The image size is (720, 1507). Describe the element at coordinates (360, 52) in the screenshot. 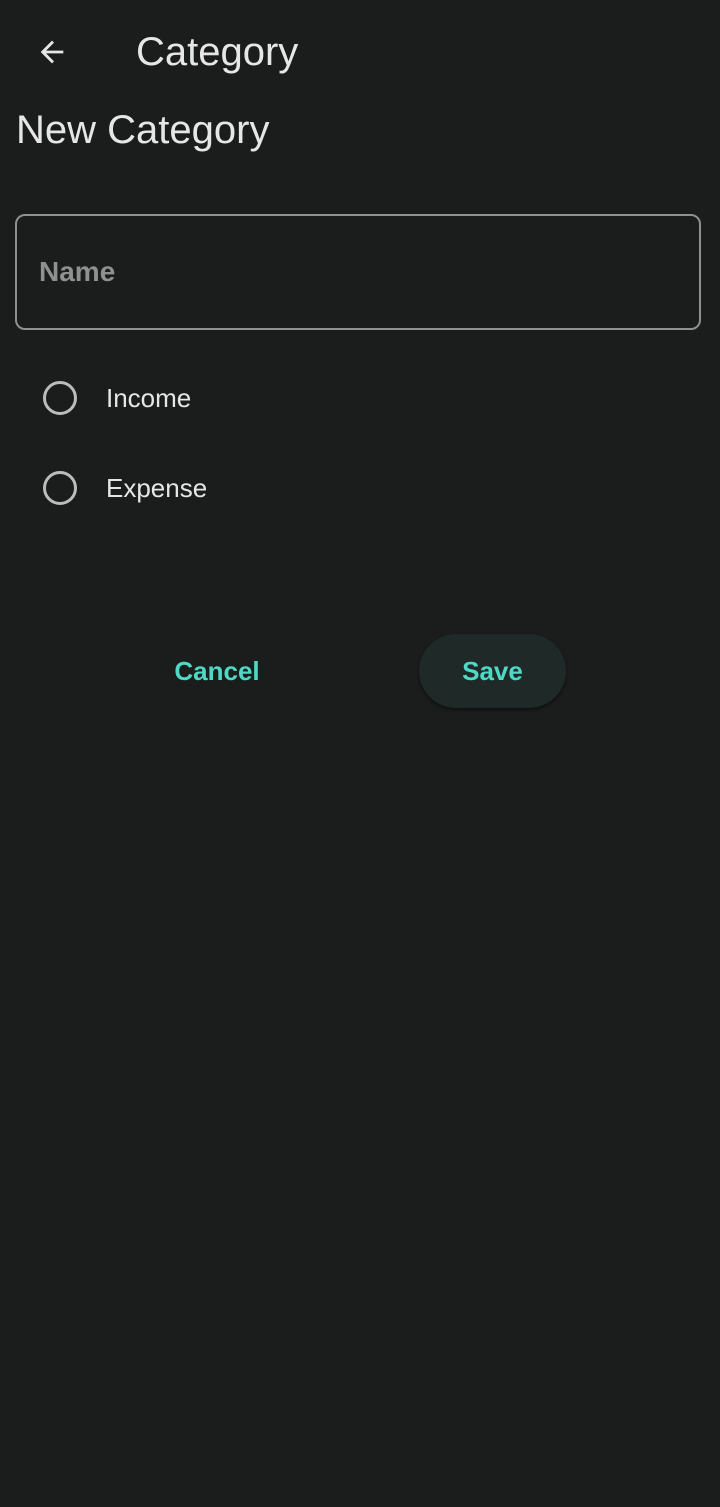

I see `top-app-bar: Category` at that location.